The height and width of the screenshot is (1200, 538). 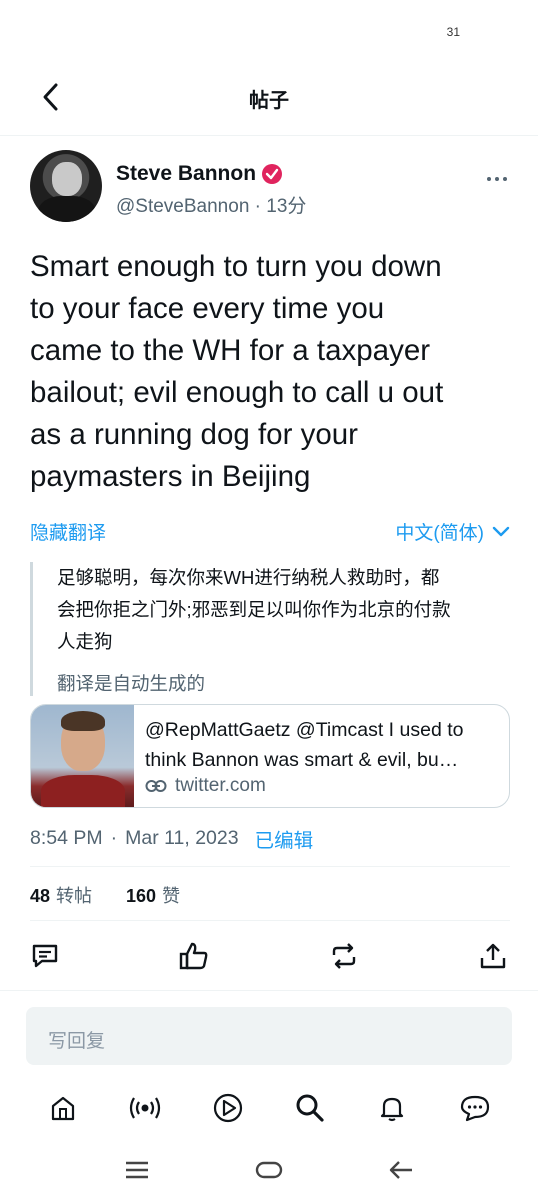 What do you see at coordinates (186, 174) in the screenshot?
I see `author-name: Steve Bannon` at bounding box center [186, 174].